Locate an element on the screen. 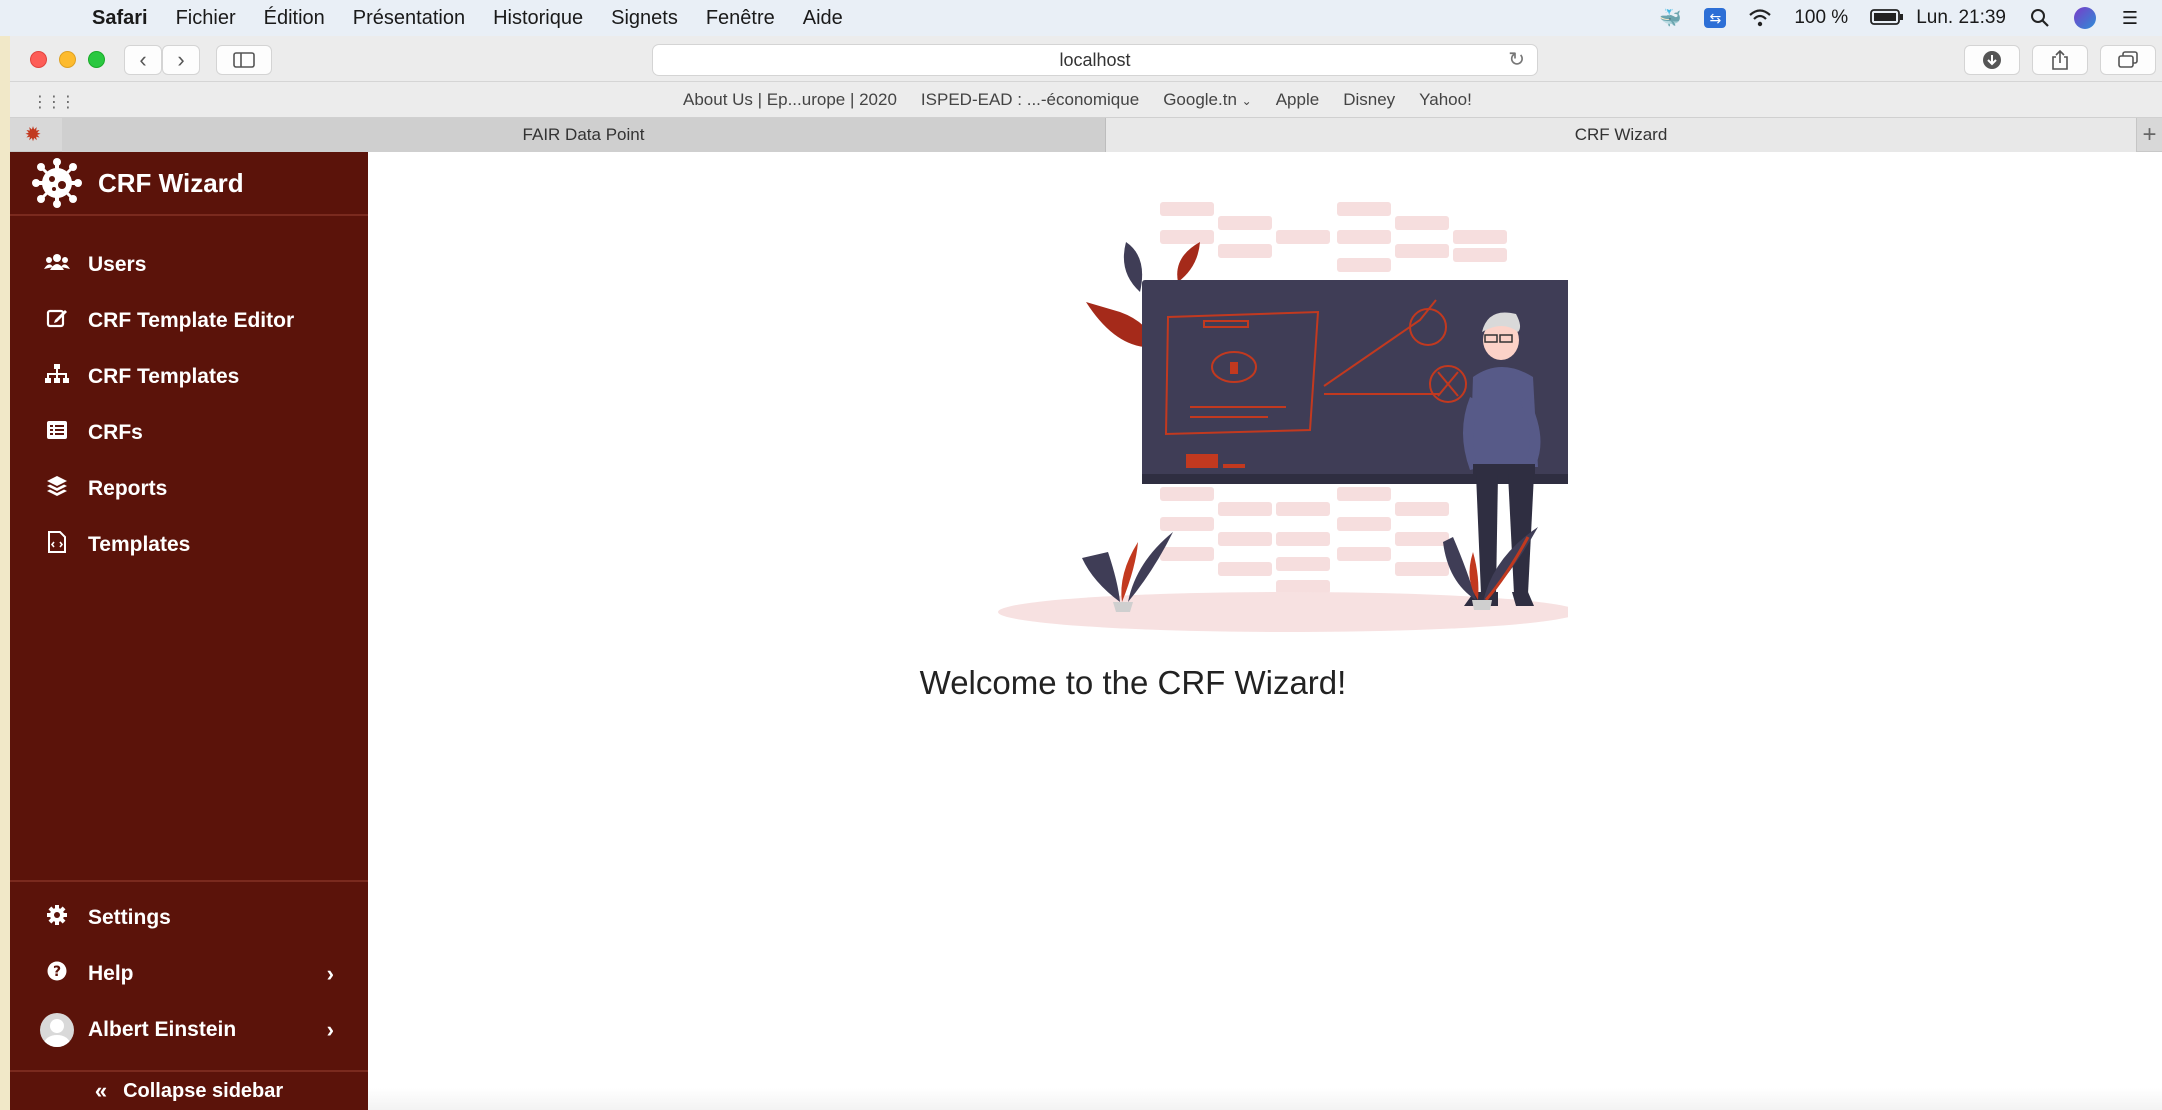 This screenshot has width=2162, height=1110. brand-title: CRF Wizard is located at coordinates (171, 182).